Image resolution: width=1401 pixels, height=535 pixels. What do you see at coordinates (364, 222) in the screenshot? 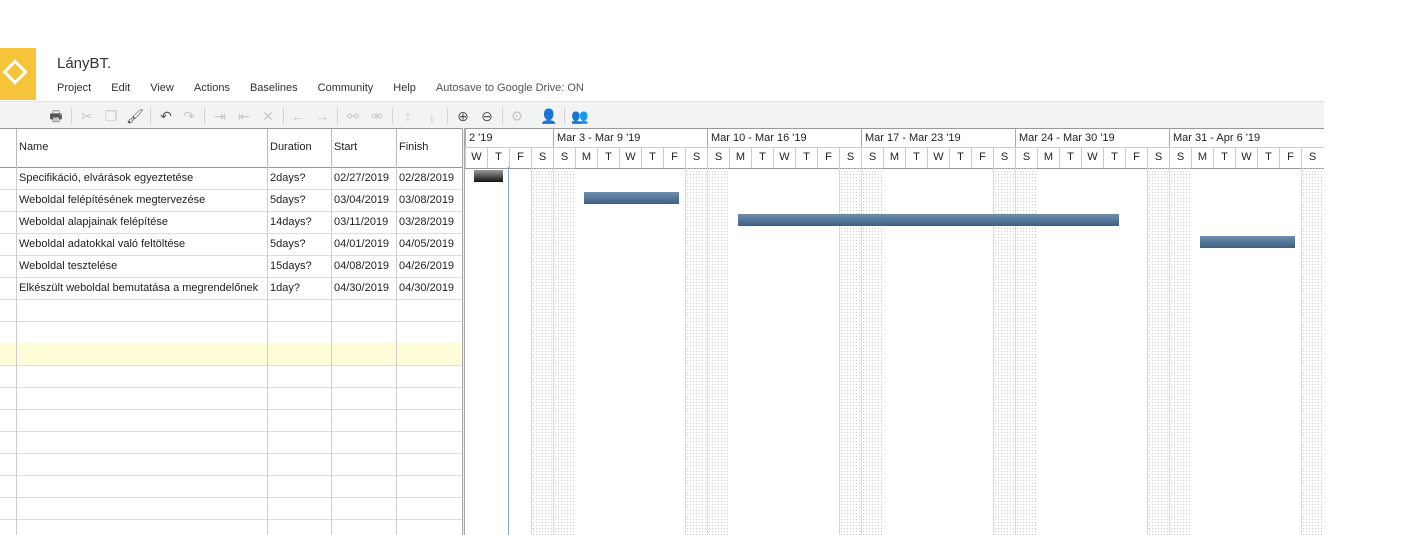
I see `task-start-cell: 03/11/2019` at bounding box center [364, 222].